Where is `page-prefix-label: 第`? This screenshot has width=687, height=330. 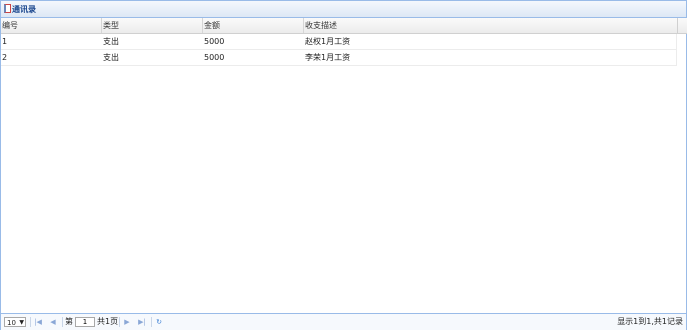
page-prefix-label: 第 is located at coordinates (69, 321).